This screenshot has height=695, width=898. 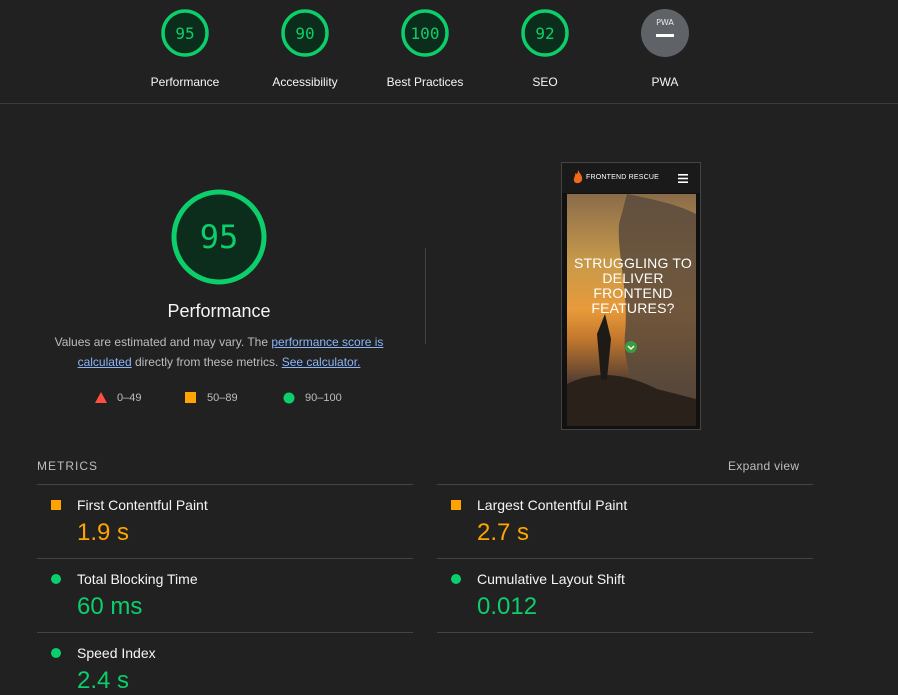 I want to click on screenshot-brand: FRONTEND RESCUE, so click(x=623, y=177).